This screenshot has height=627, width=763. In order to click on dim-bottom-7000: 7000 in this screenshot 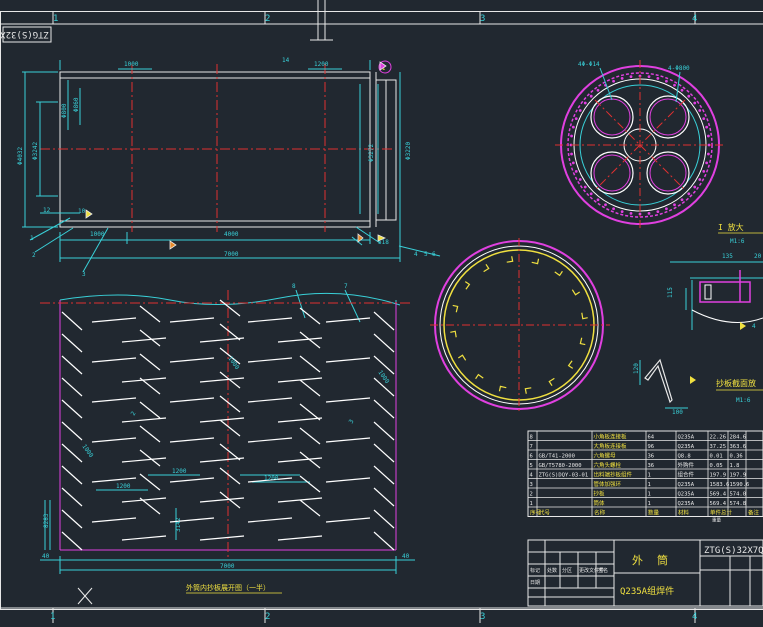, I will do `click(231, 254)`.